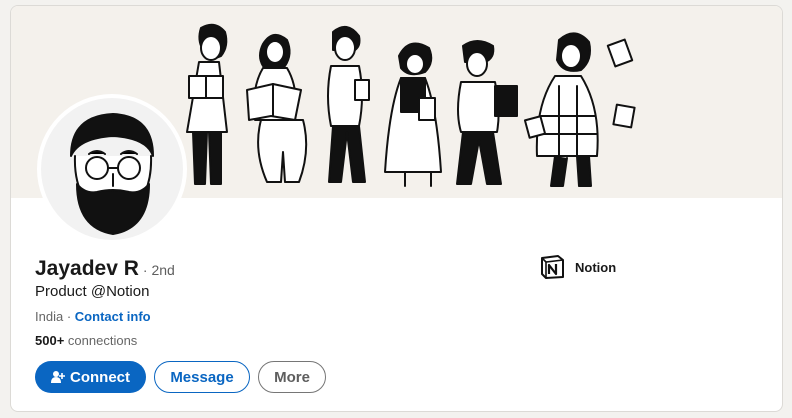 The height and width of the screenshot is (418, 792). I want to click on profile-headline: Product @Notion, so click(92, 291).